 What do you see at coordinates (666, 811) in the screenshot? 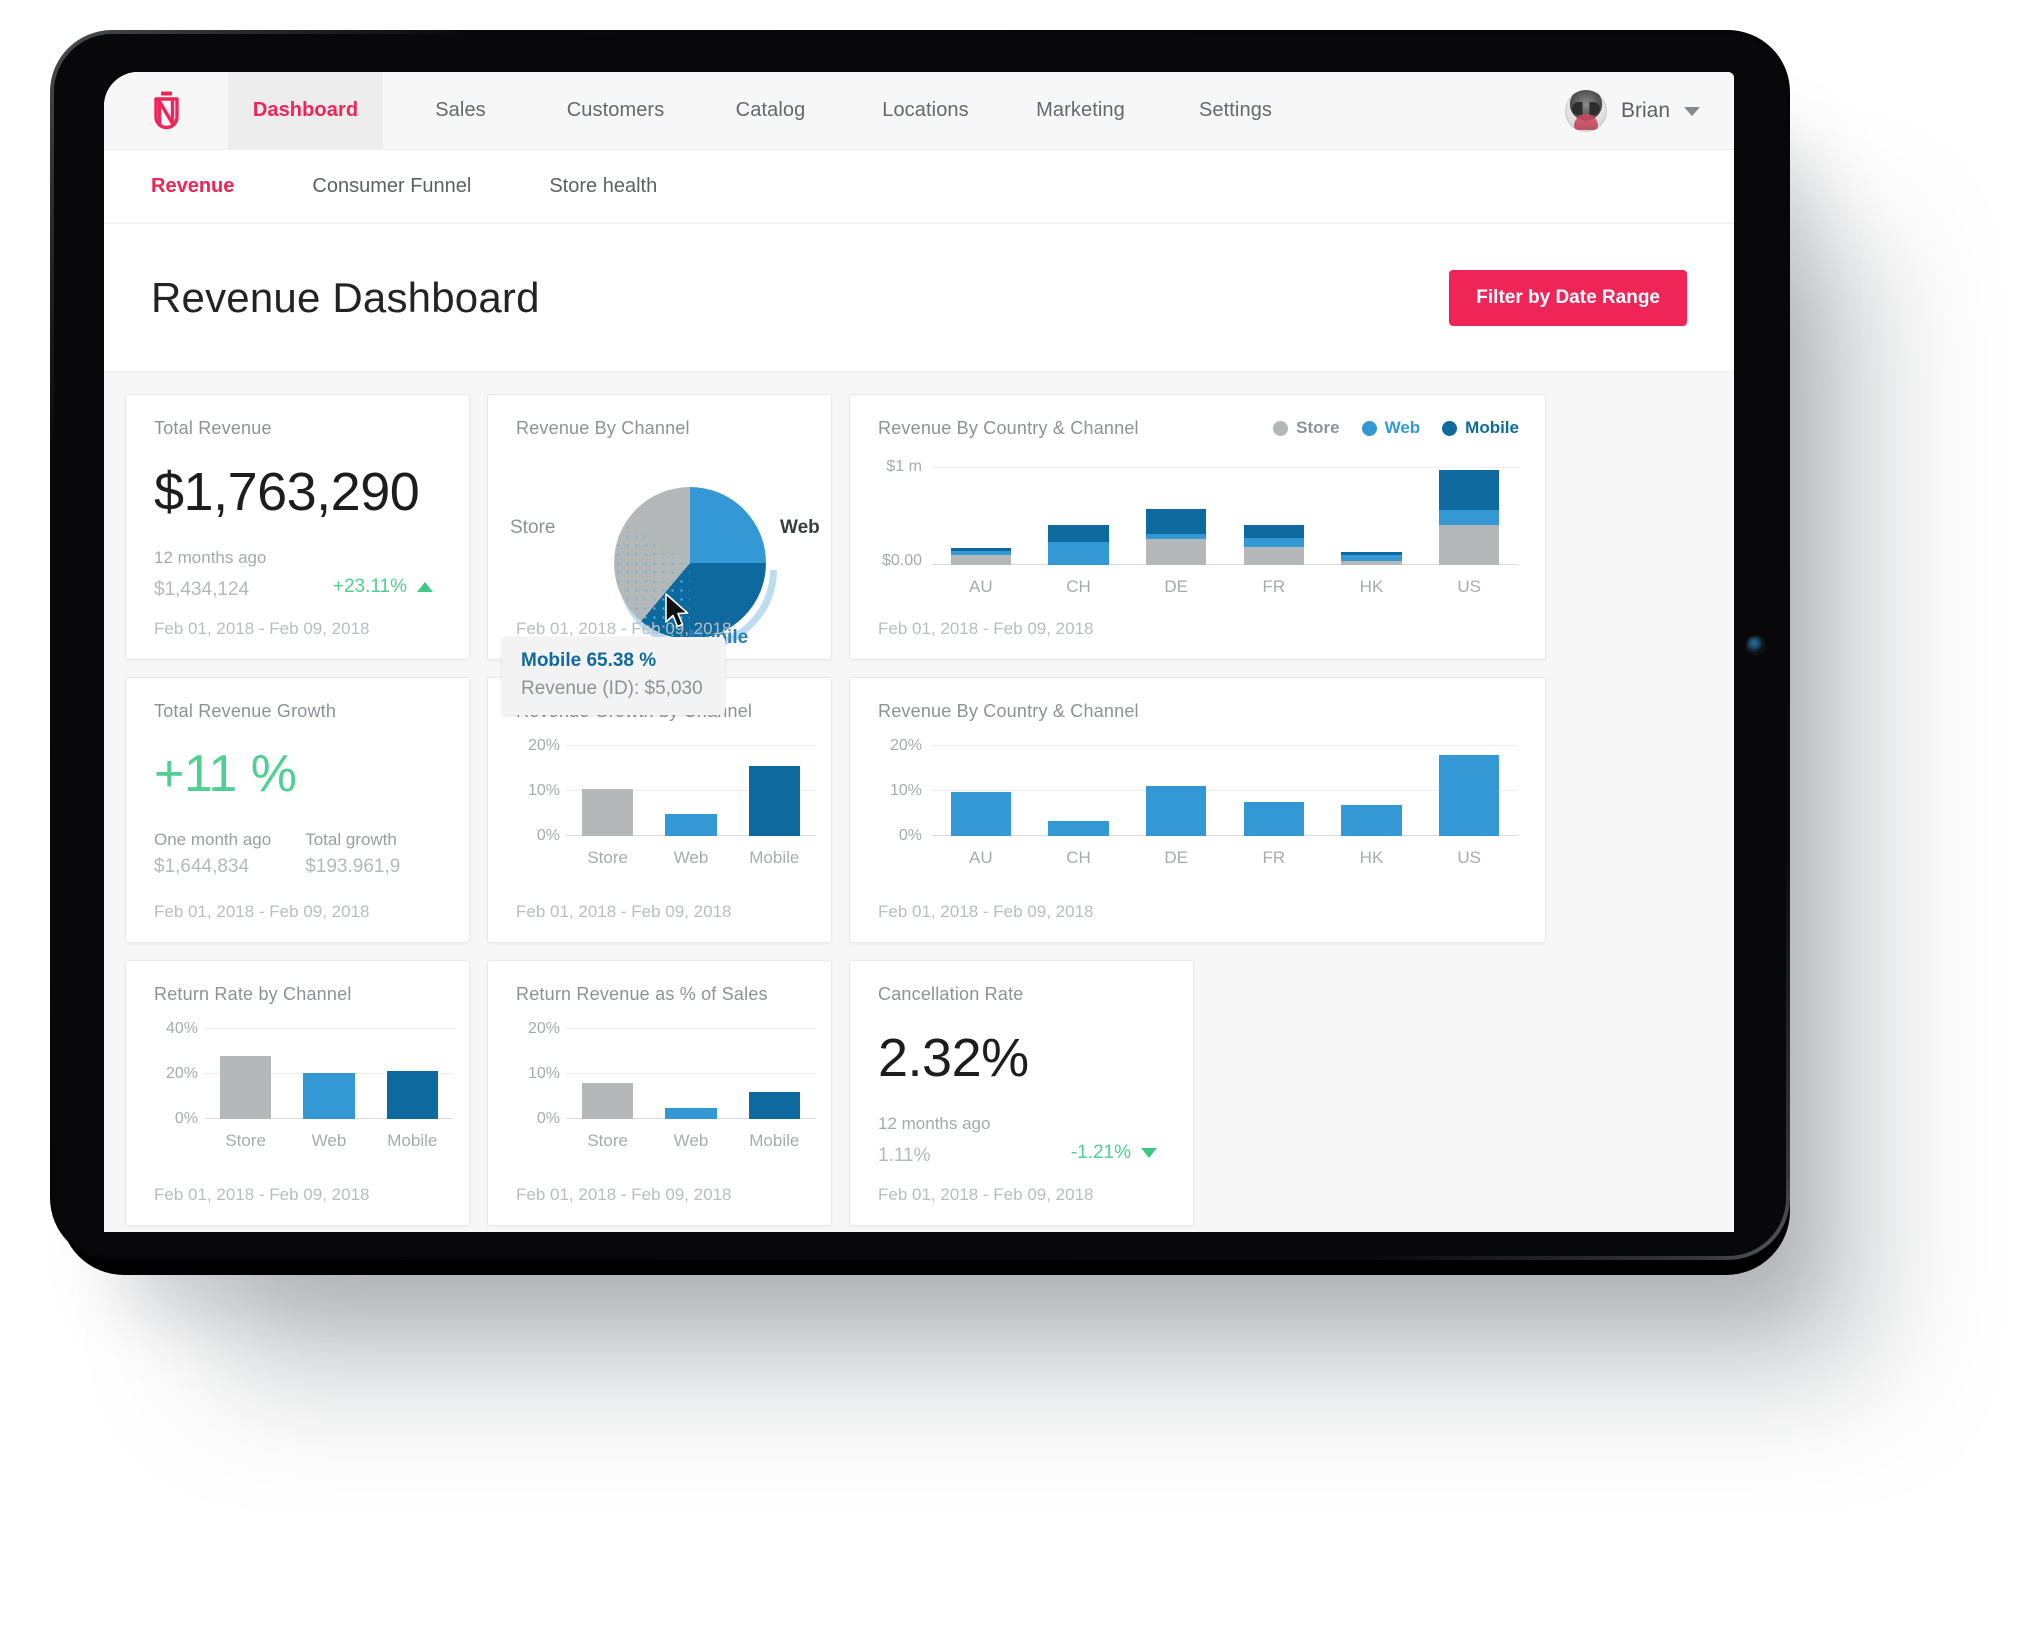
I see `bar-chart-growth-by-channel: 20% 10% 0% Store Web Mobile` at bounding box center [666, 811].